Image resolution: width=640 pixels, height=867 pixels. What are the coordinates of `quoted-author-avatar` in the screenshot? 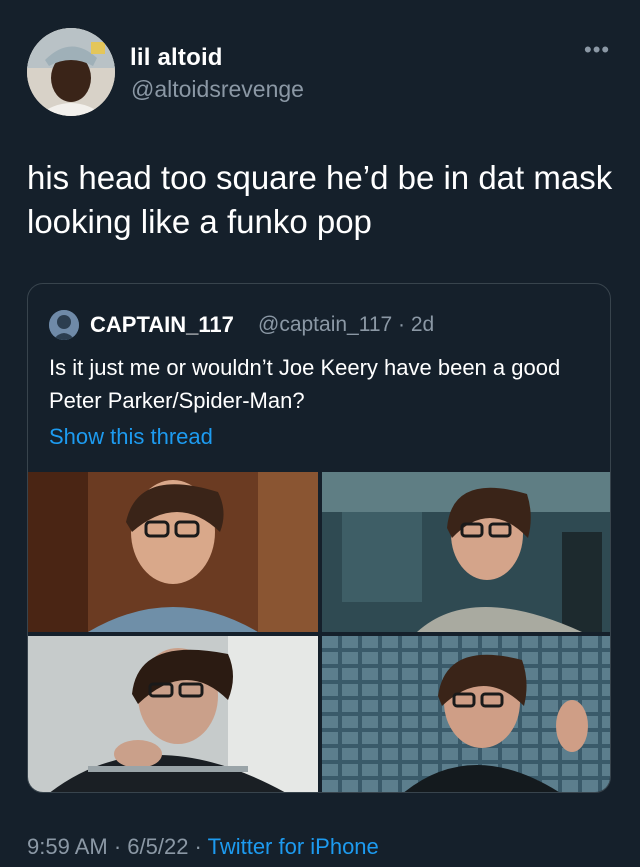 It's located at (64, 325).